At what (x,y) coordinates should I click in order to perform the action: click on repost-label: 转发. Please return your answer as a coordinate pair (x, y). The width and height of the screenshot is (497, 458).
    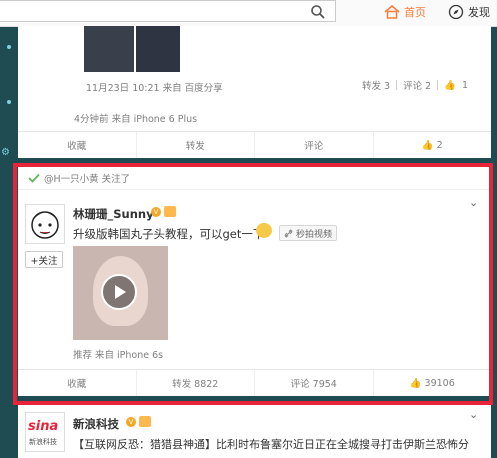
    Looking at the image, I should click on (195, 146).